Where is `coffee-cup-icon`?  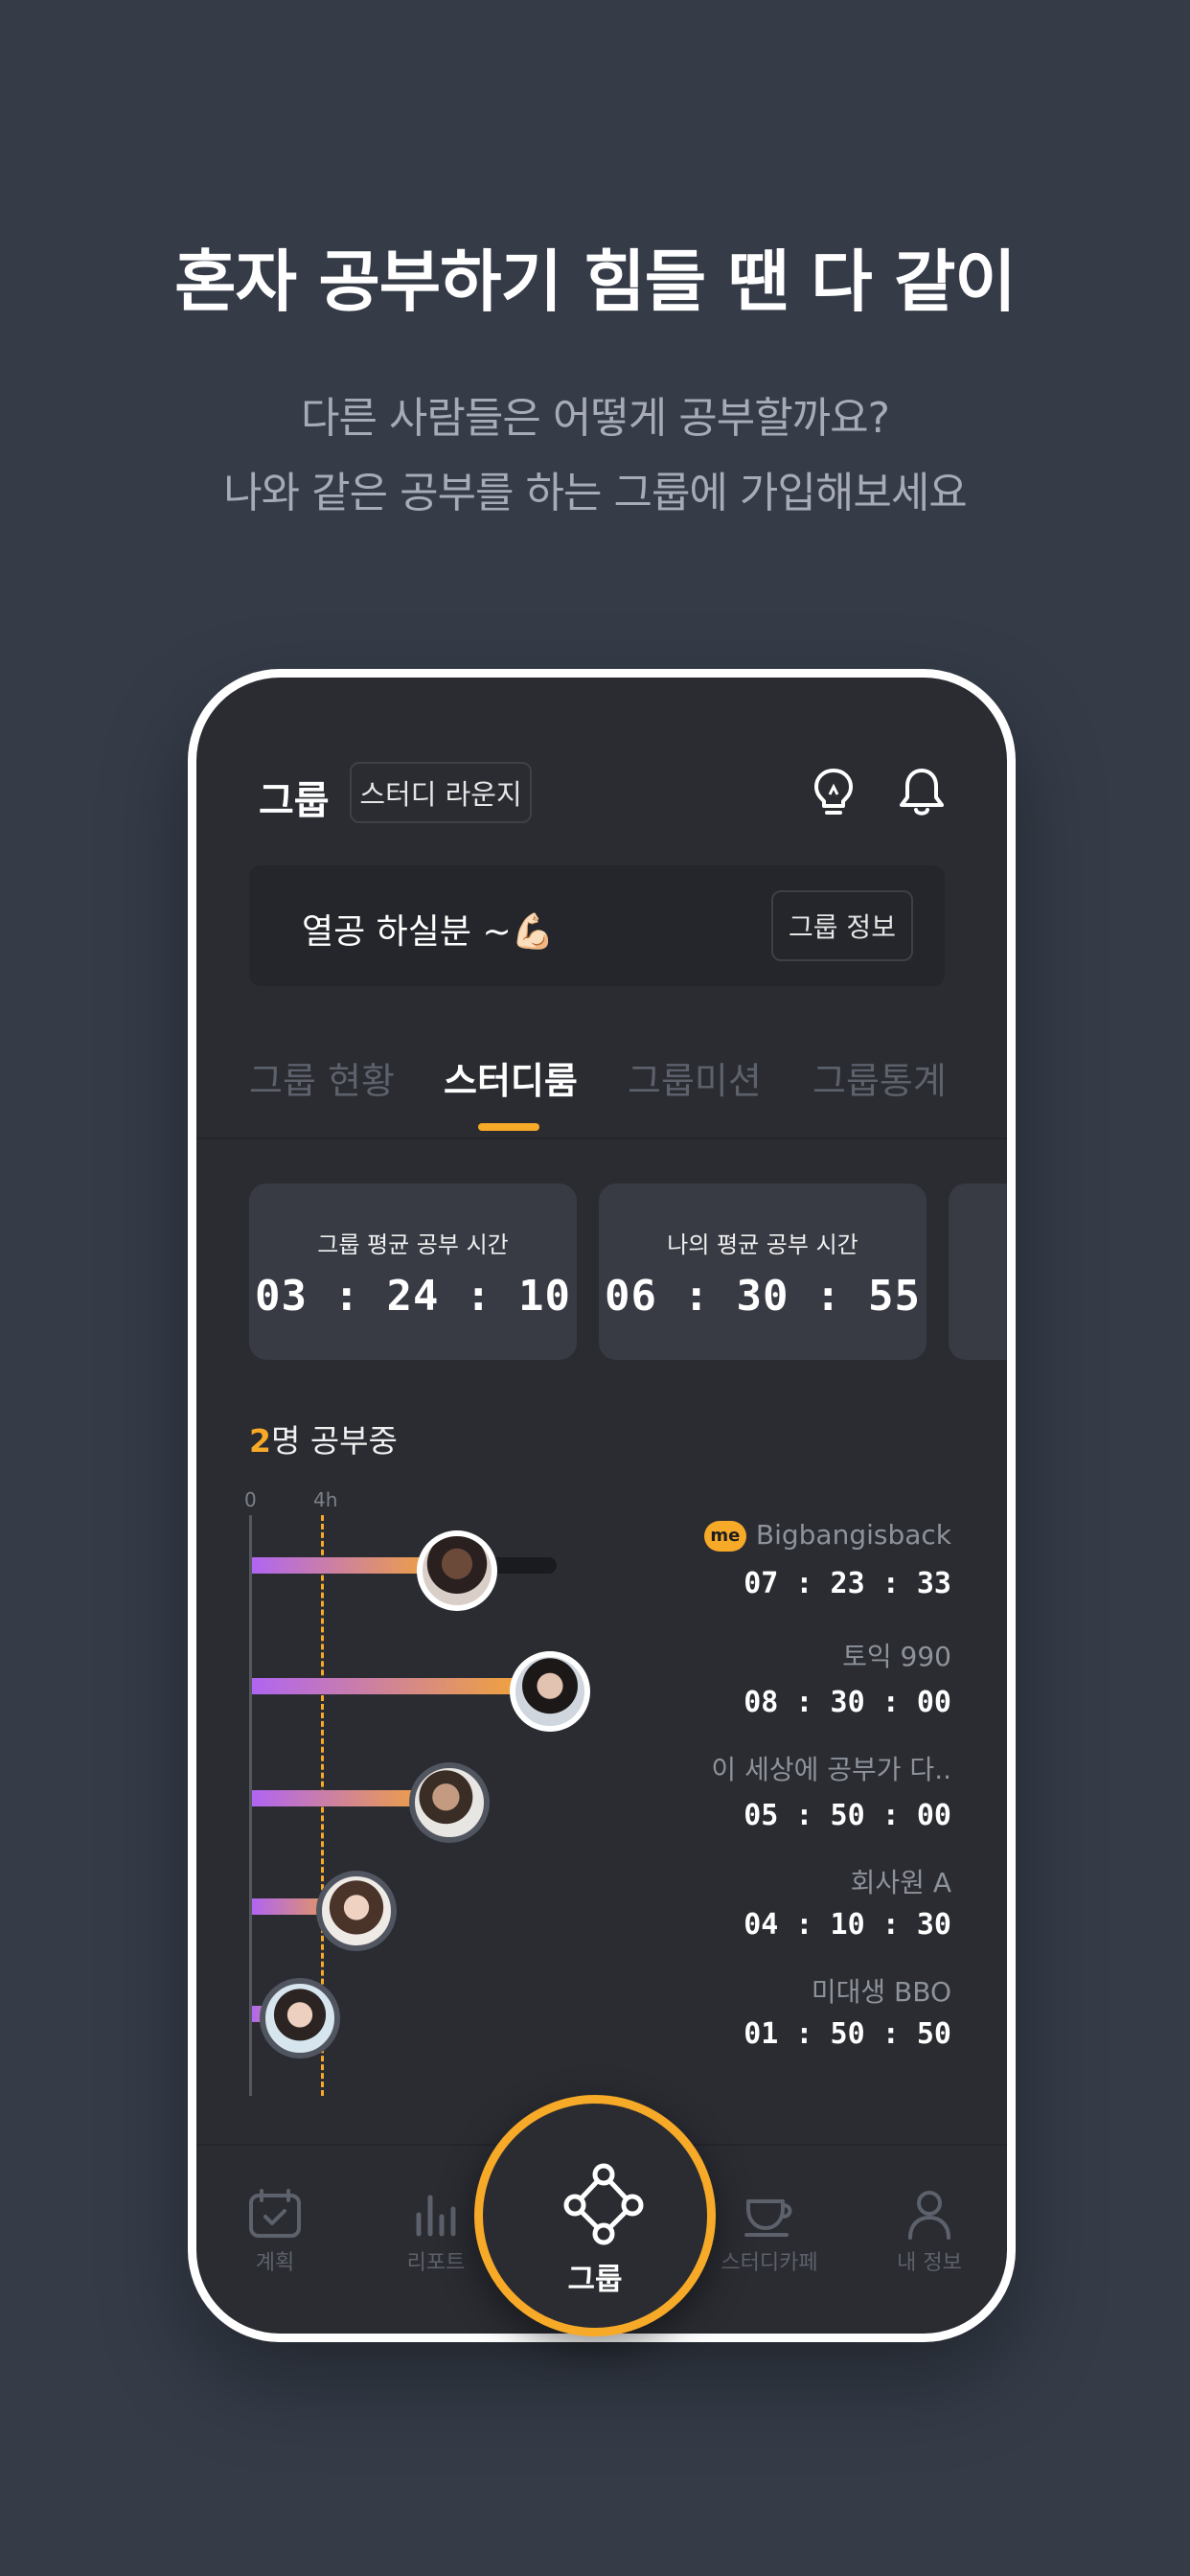 coffee-cup-icon is located at coordinates (768, 2218).